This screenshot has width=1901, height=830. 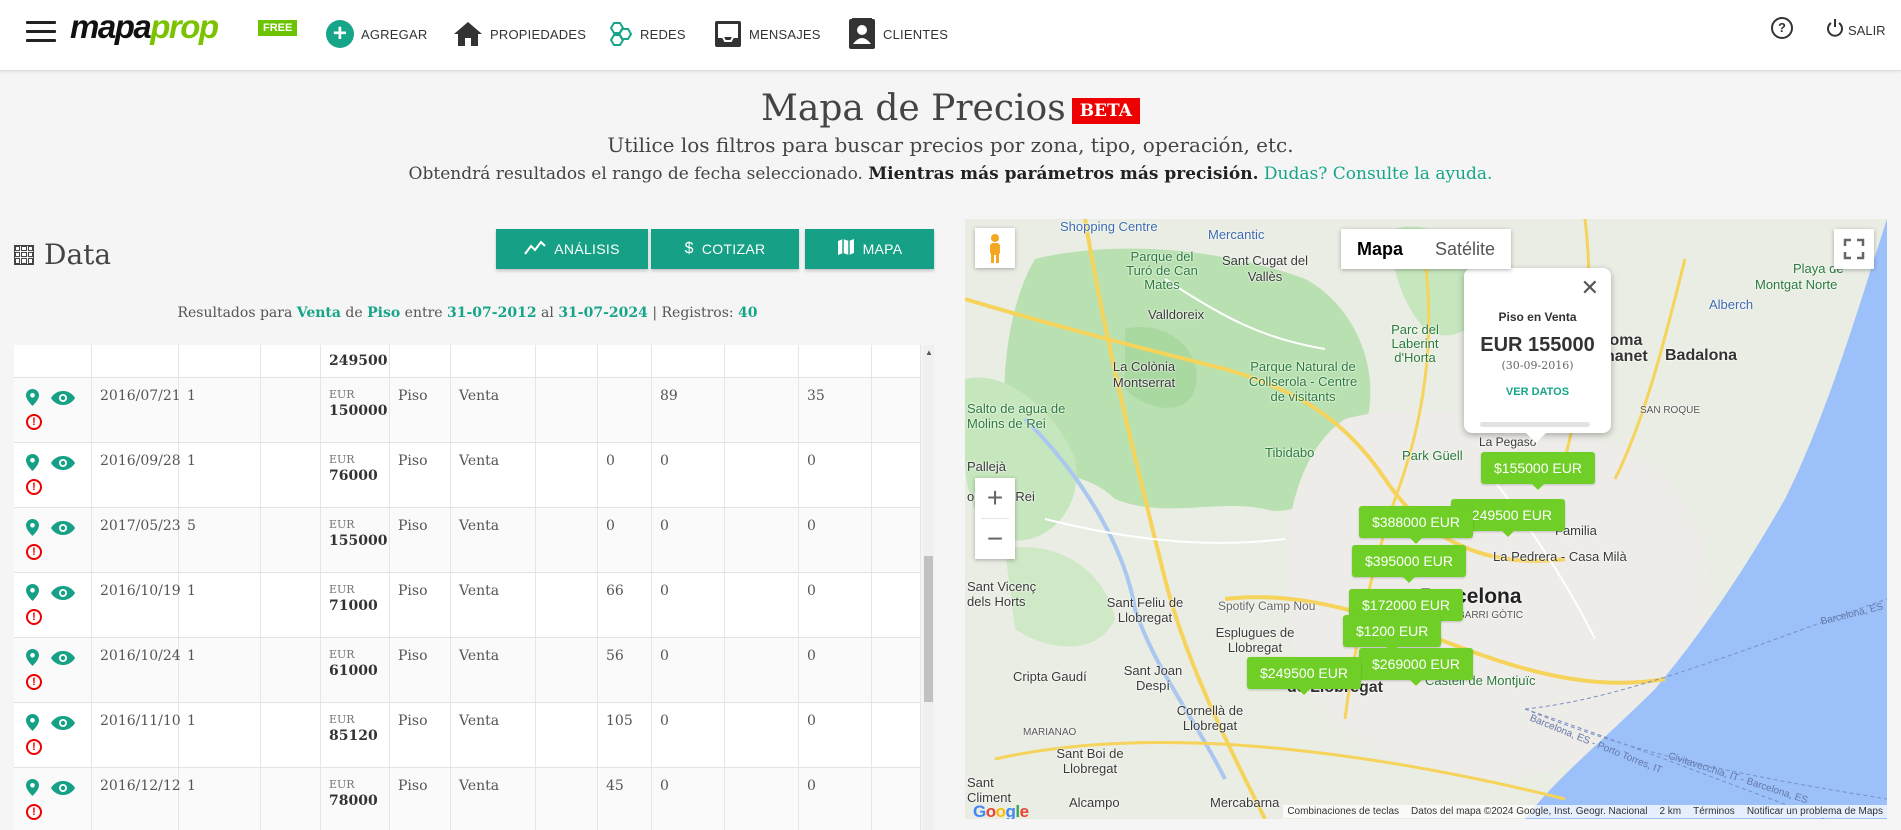 What do you see at coordinates (767, 34) in the screenshot?
I see `nav-mensajes: MENSAJES` at bounding box center [767, 34].